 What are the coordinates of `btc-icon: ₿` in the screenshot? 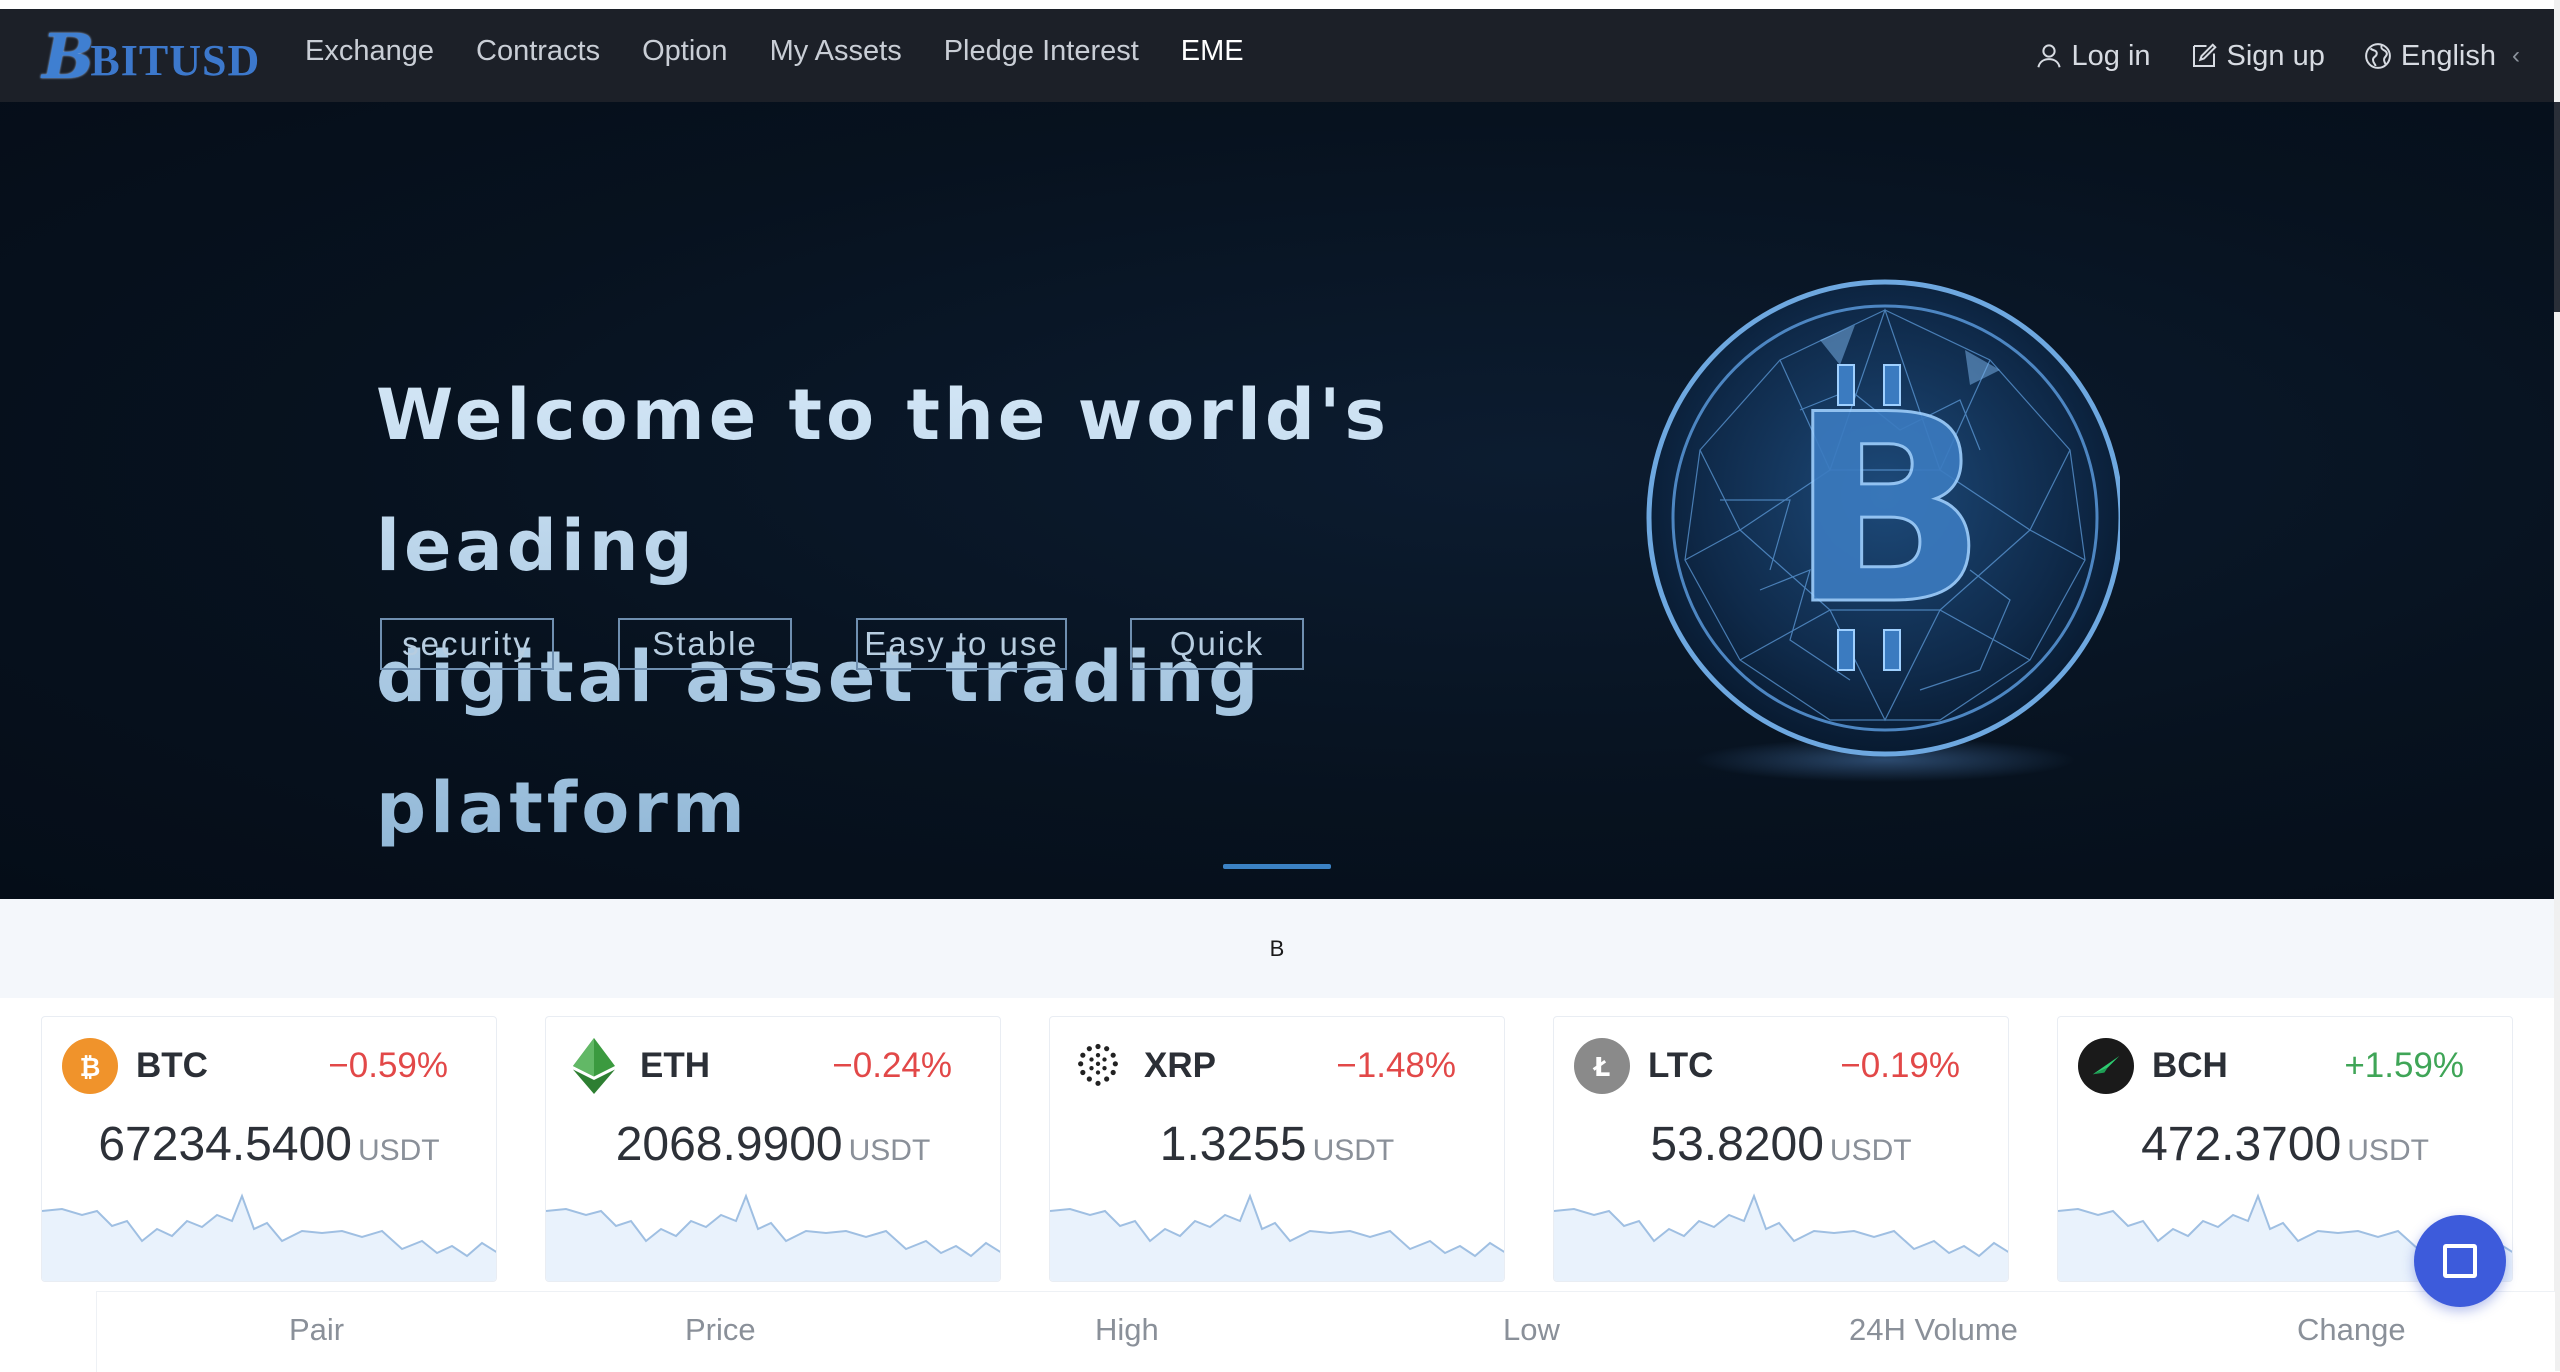 It's located at (90, 1066).